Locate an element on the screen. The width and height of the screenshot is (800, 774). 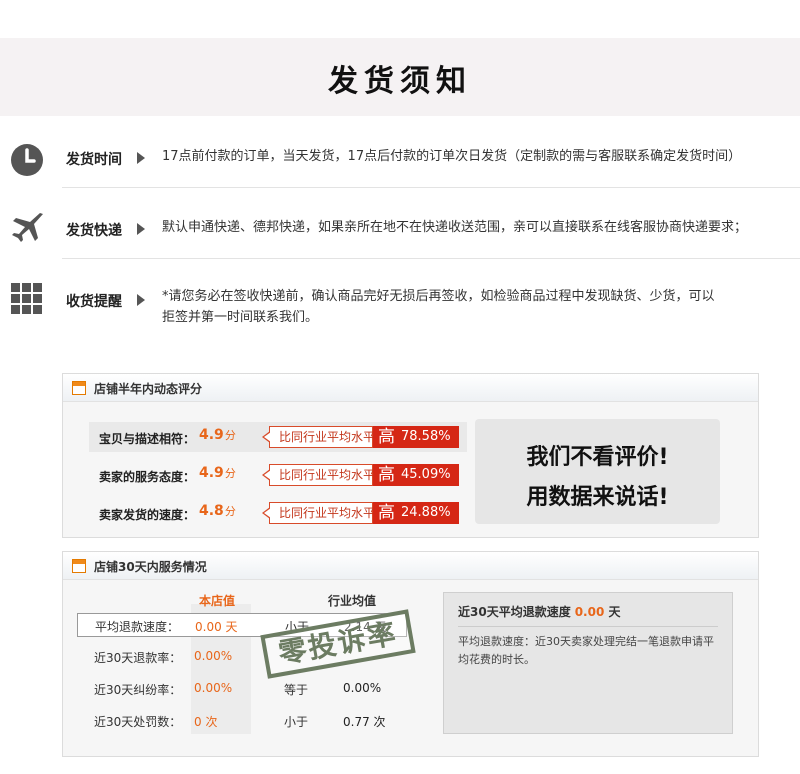
service-shop-value: 0.00 天 is located at coordinates (216, 627).